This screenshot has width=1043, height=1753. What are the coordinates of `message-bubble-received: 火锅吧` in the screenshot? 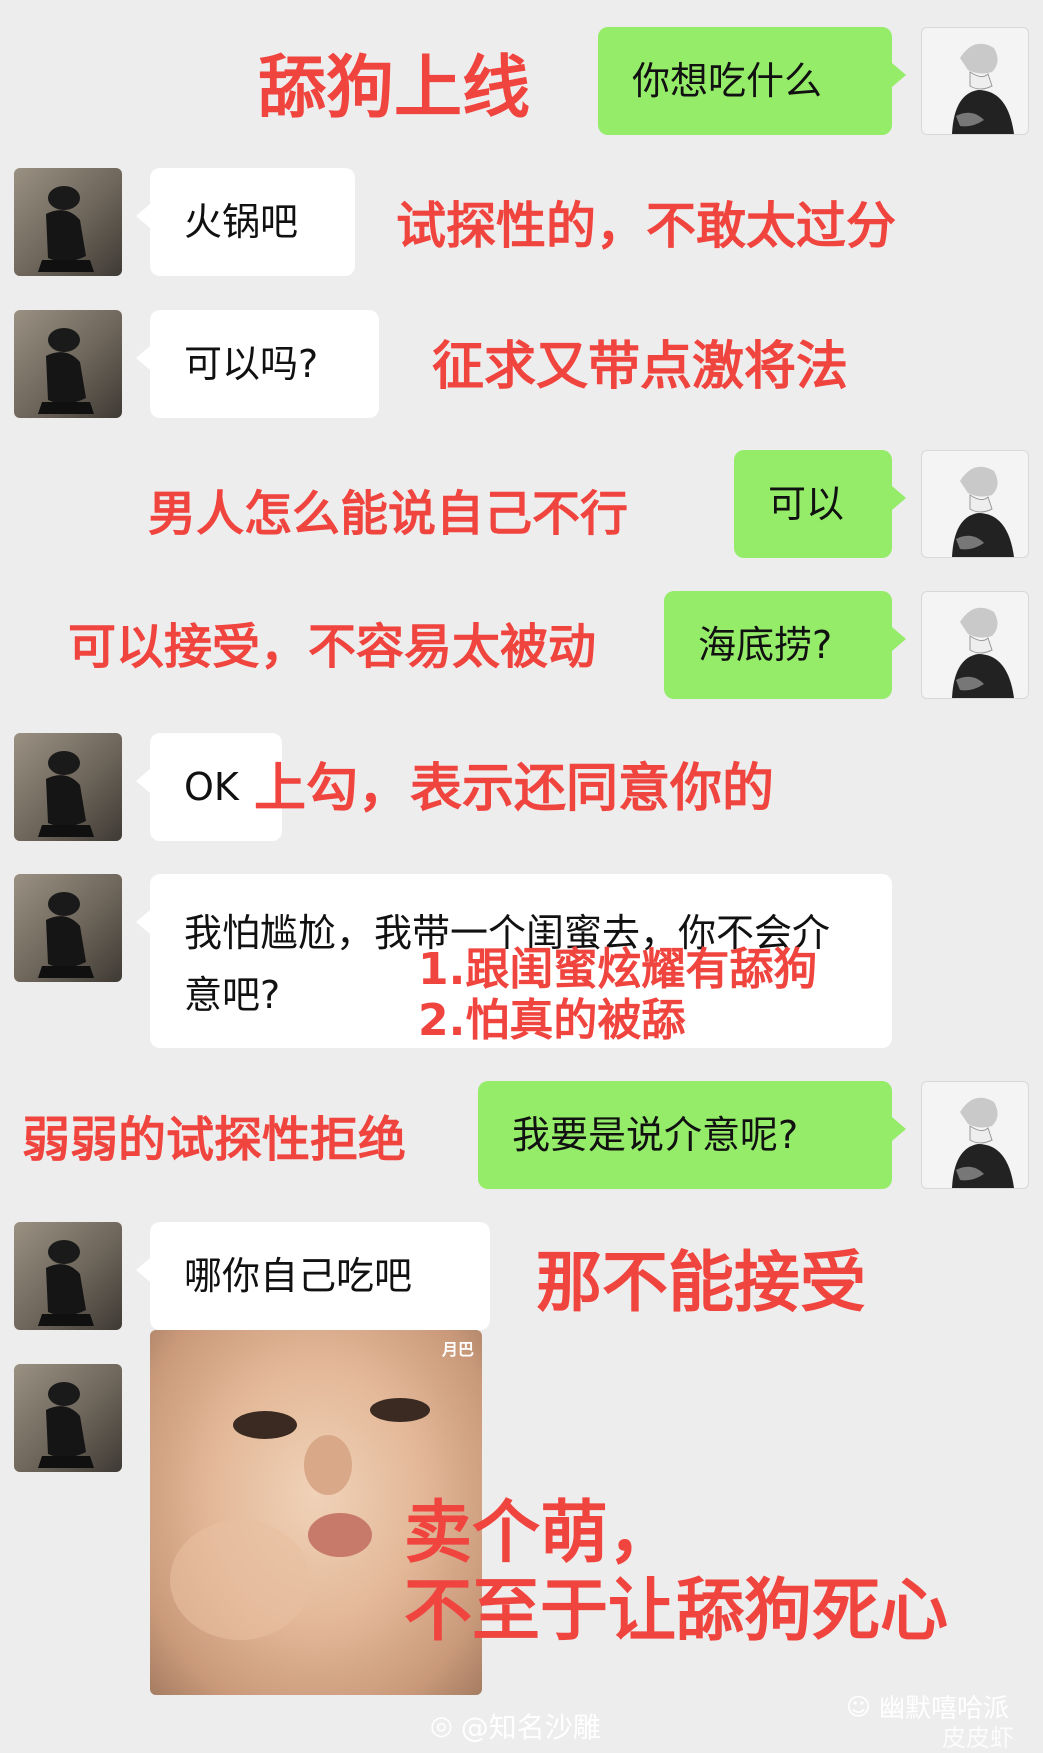 It's located at (245, 222).